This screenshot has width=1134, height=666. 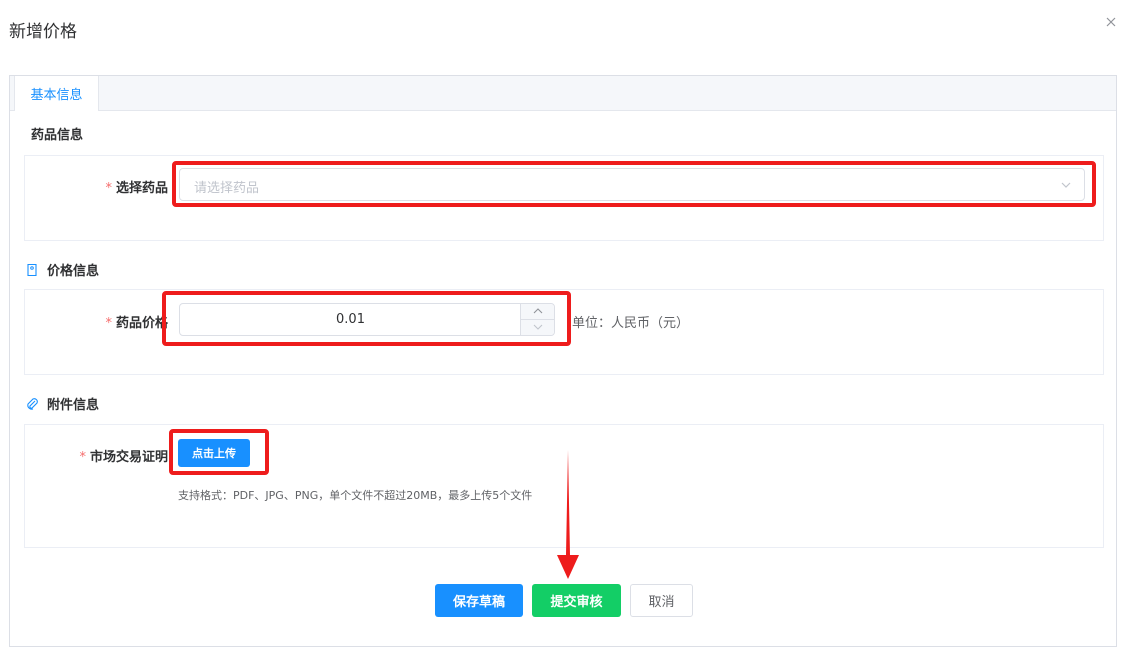 I want to click on drug-select-label-text: 选择药品, so click(x=141, y=188).